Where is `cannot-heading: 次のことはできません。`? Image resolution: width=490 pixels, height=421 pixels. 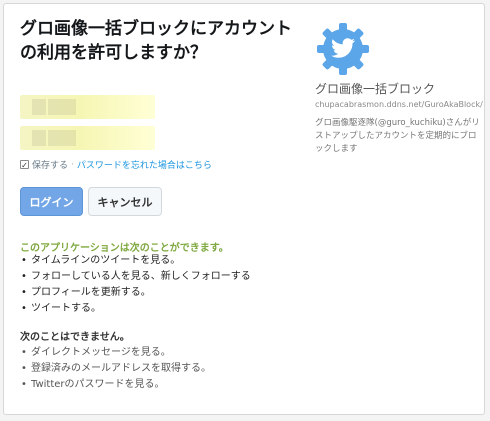
cannot-heading: 次のことはできません。 is located at coordinates (75, 337).